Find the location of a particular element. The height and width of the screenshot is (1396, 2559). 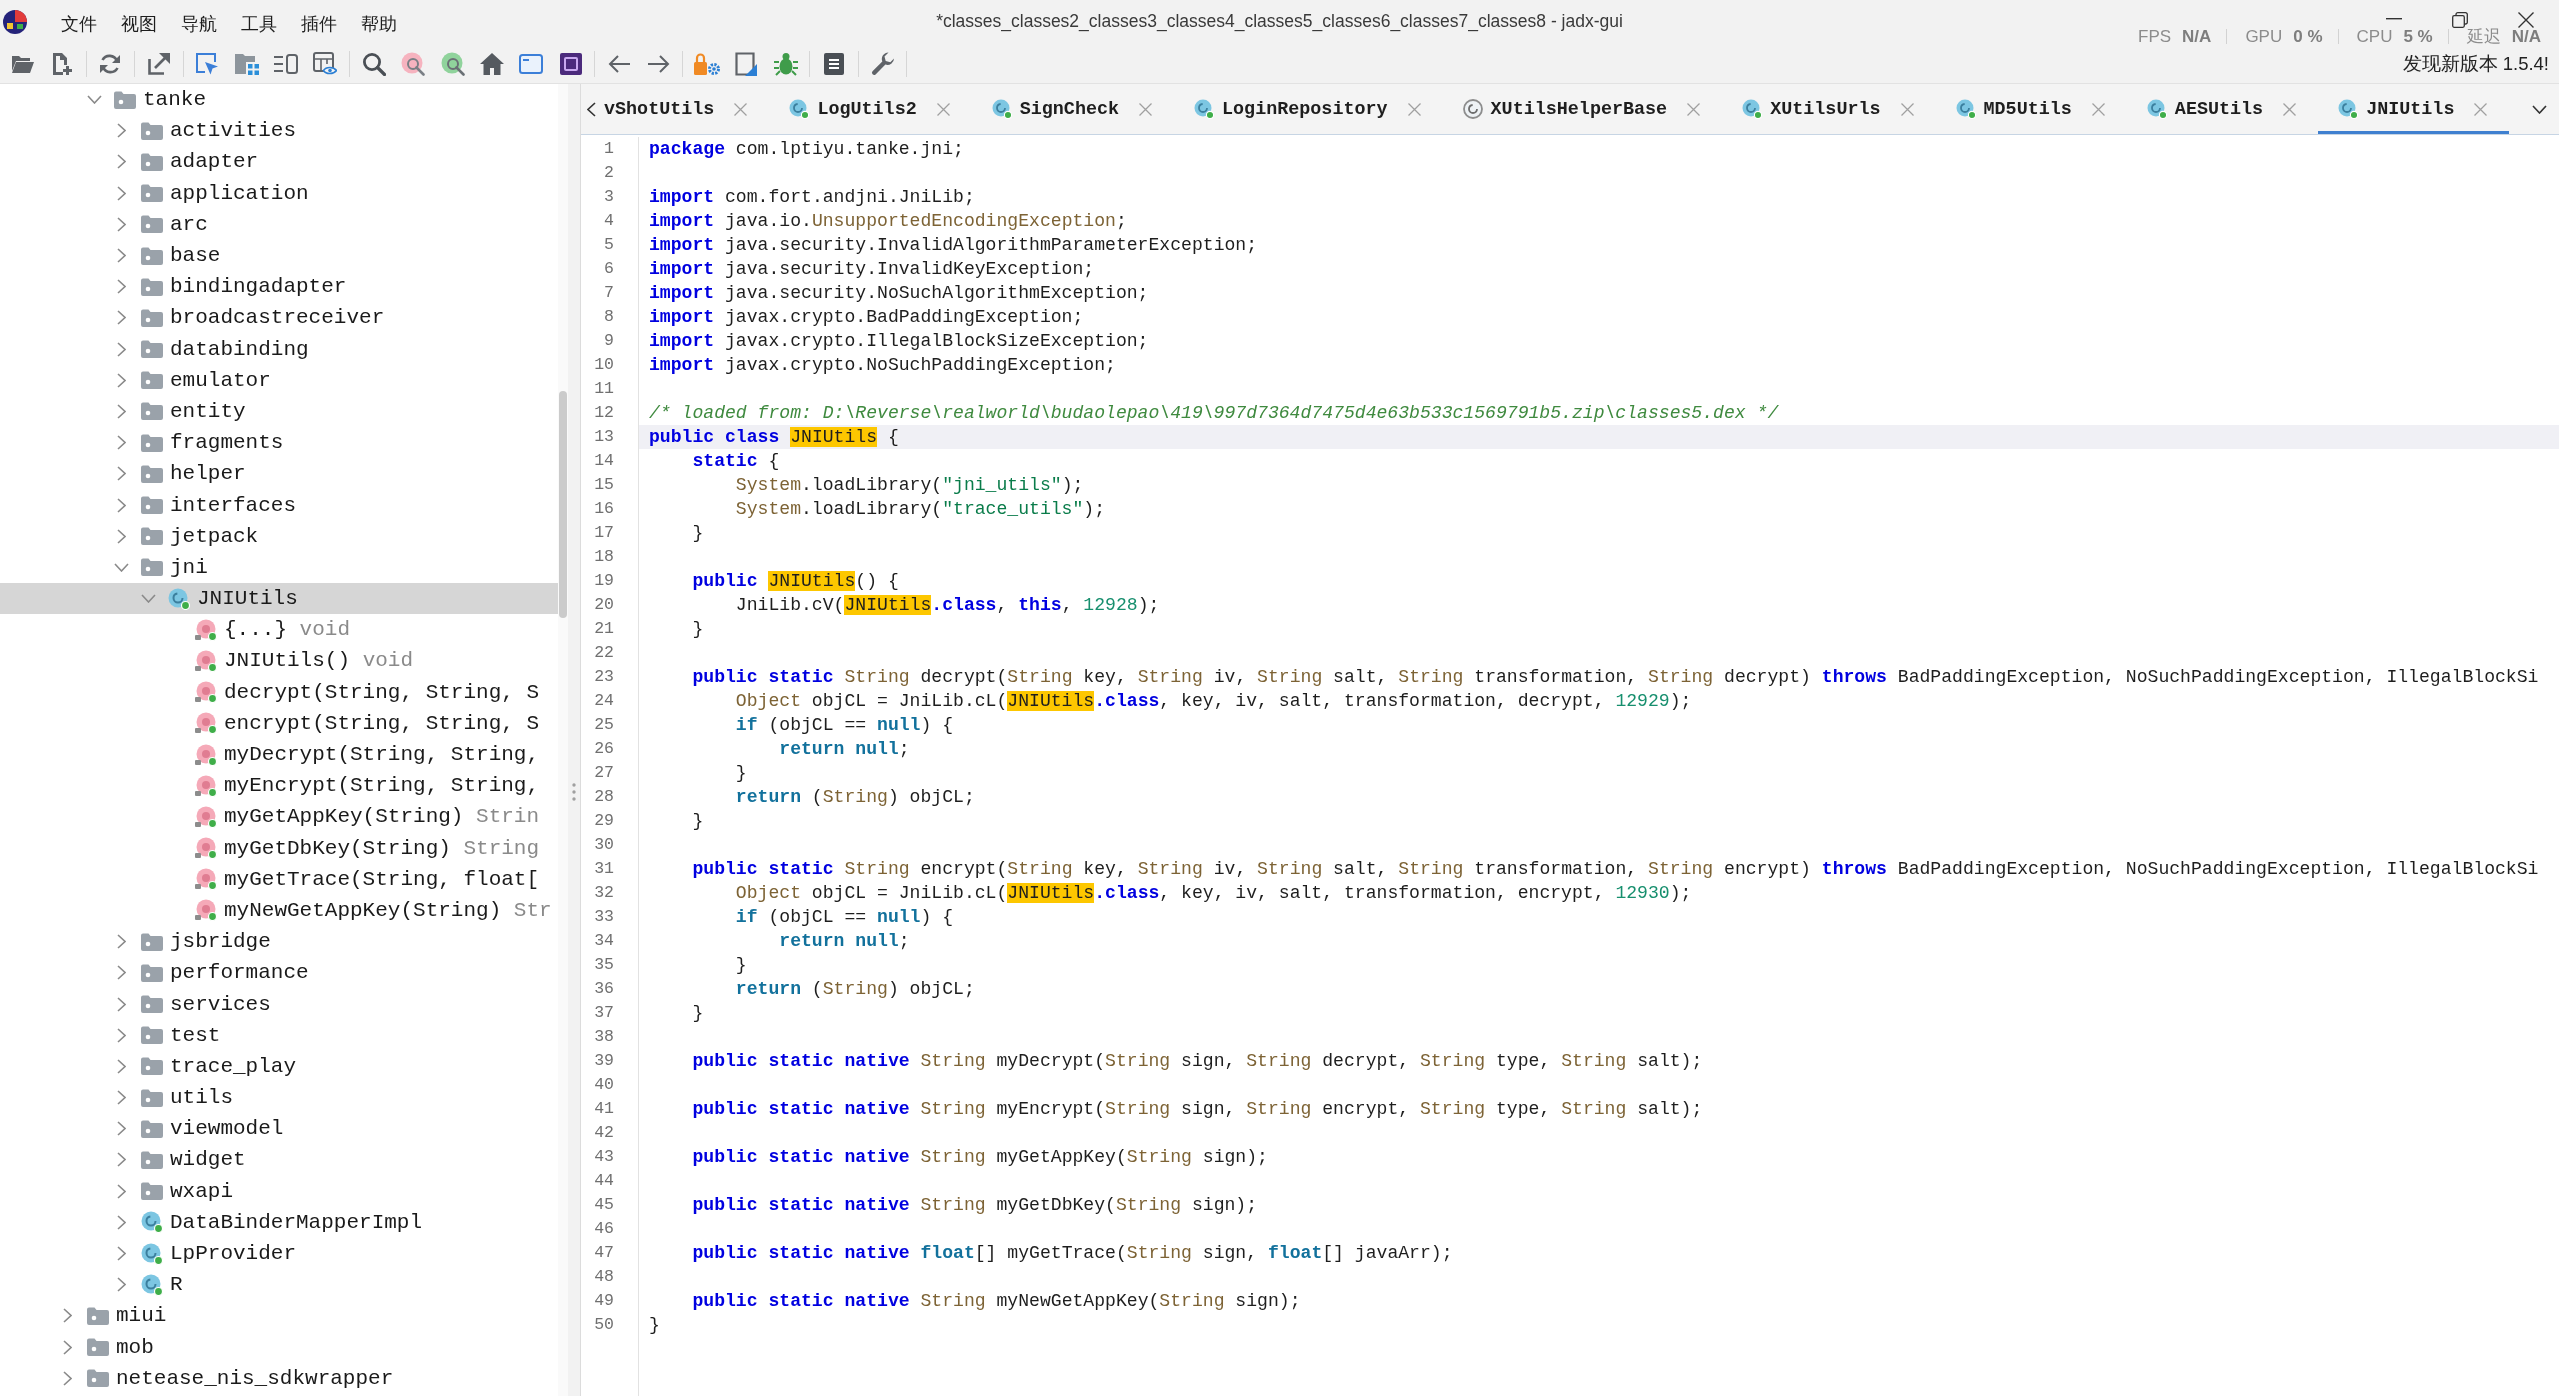

chevron-down-icon is located at coordinates (2539, 109).